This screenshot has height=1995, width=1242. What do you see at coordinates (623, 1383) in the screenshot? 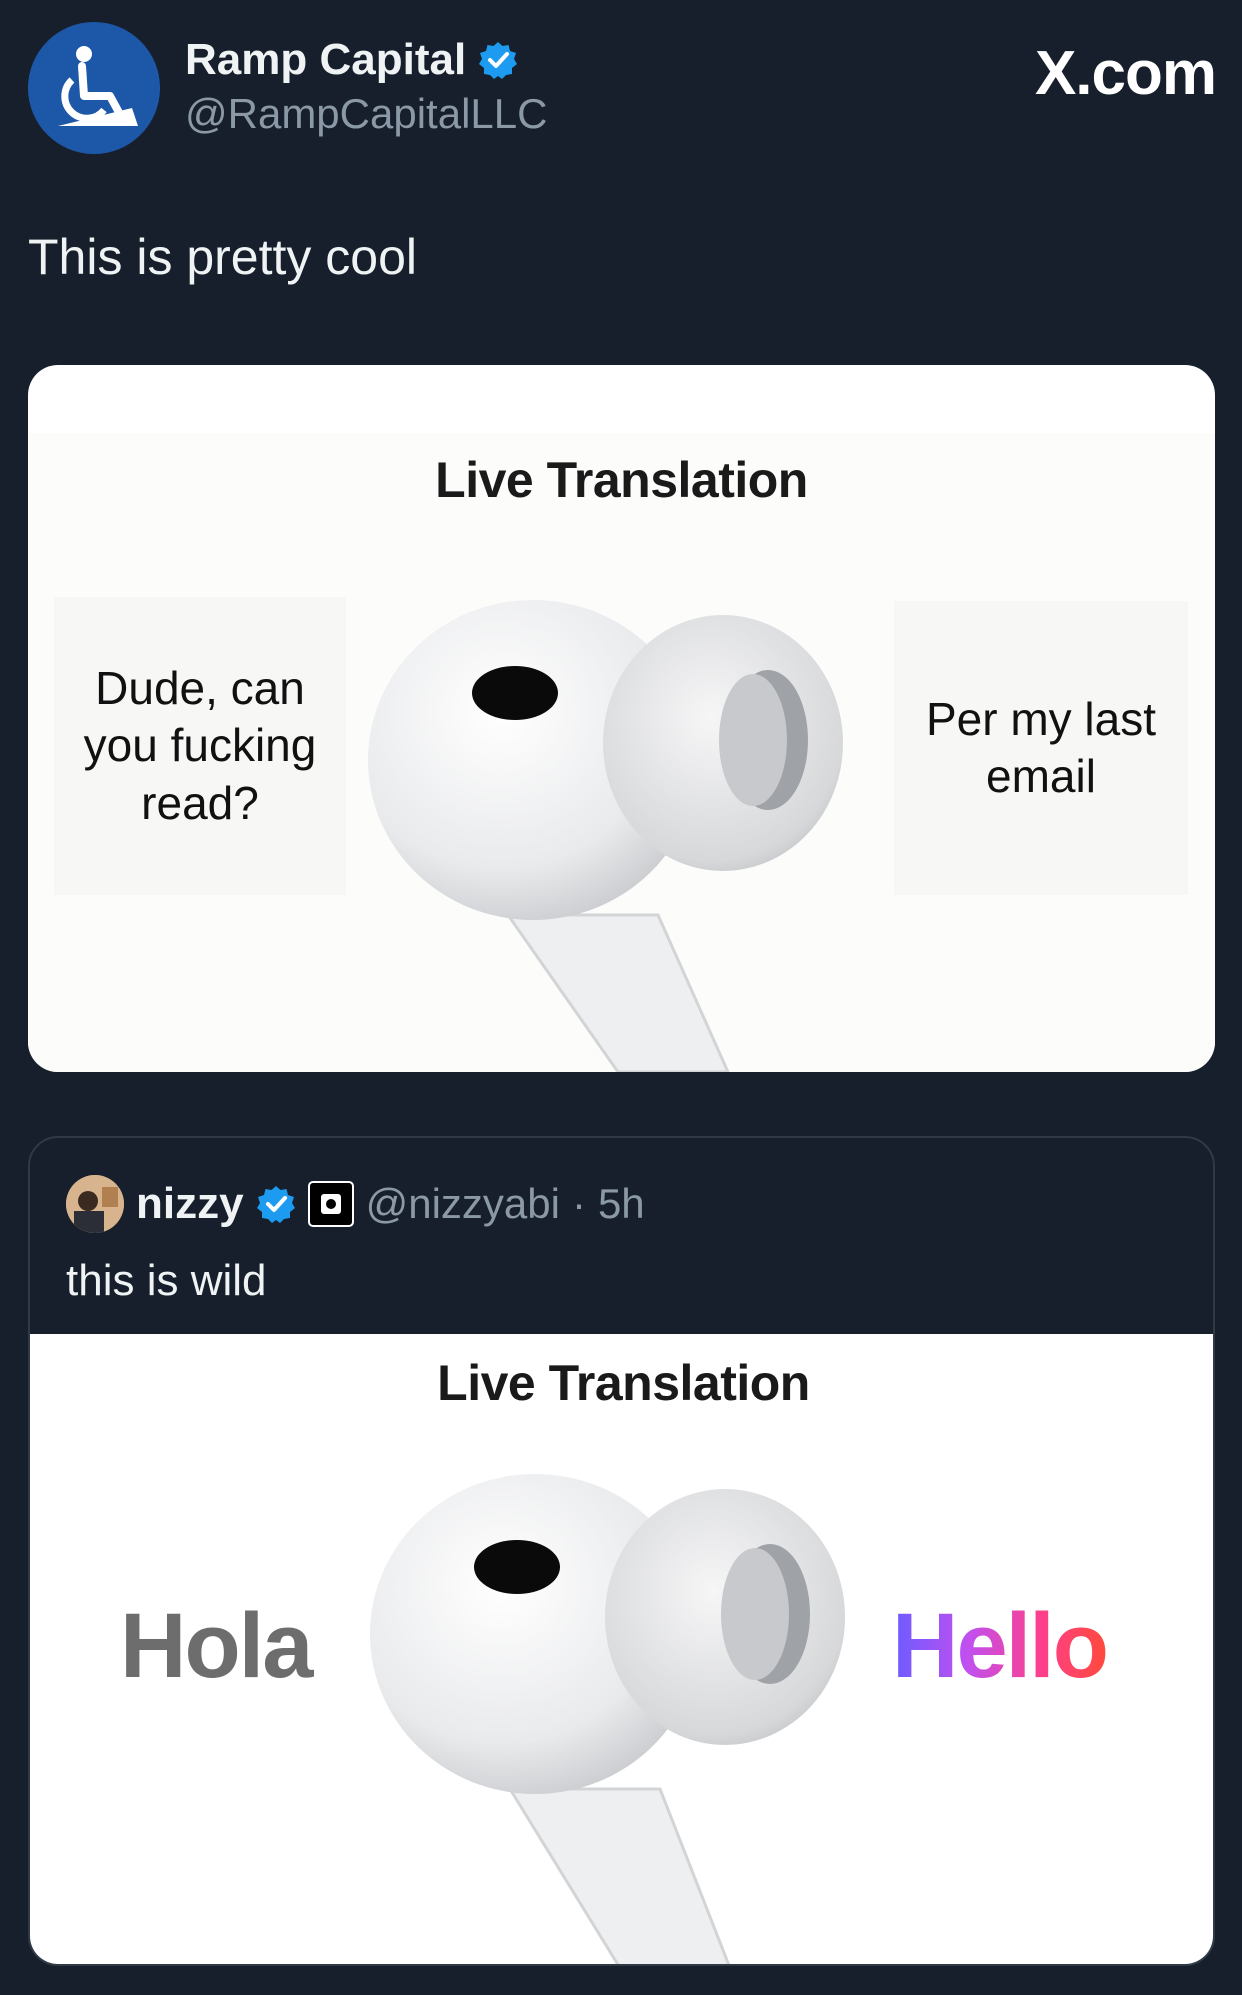
I see `quote-meme-title: Live Translation` at bounding box center [623, 1383].